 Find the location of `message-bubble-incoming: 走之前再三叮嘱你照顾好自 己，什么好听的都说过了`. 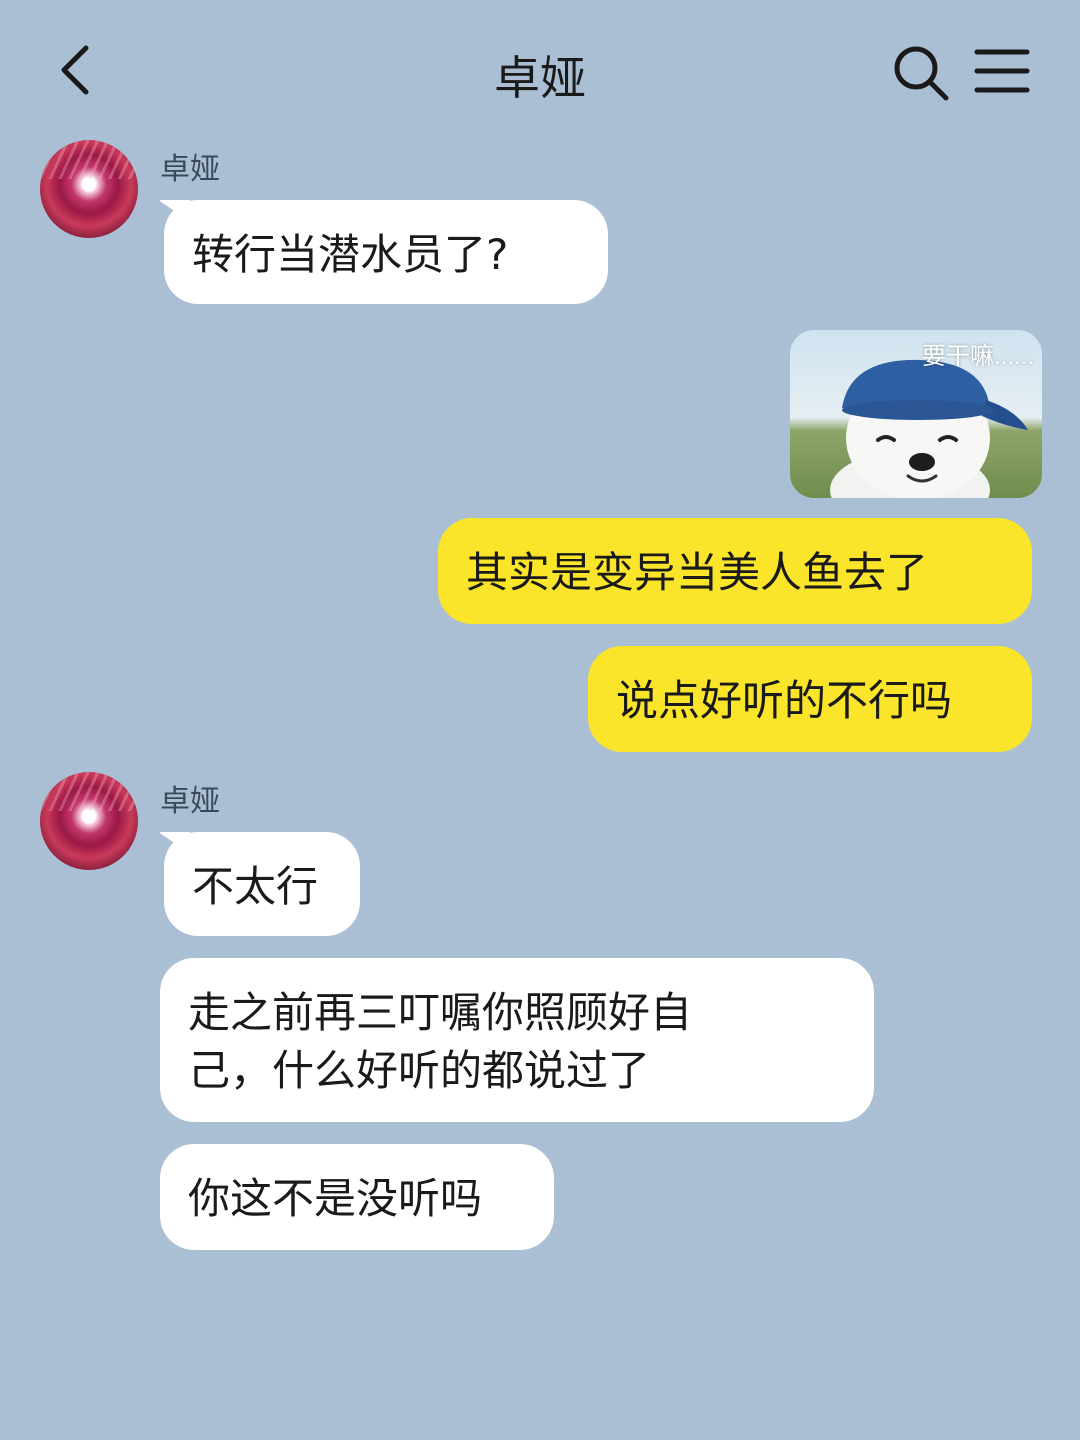

message-bubble-incoming: 走之前再三叮嘱你照顾好自 己，什么好听的都说过了 is located at coordinates (517, 1040).